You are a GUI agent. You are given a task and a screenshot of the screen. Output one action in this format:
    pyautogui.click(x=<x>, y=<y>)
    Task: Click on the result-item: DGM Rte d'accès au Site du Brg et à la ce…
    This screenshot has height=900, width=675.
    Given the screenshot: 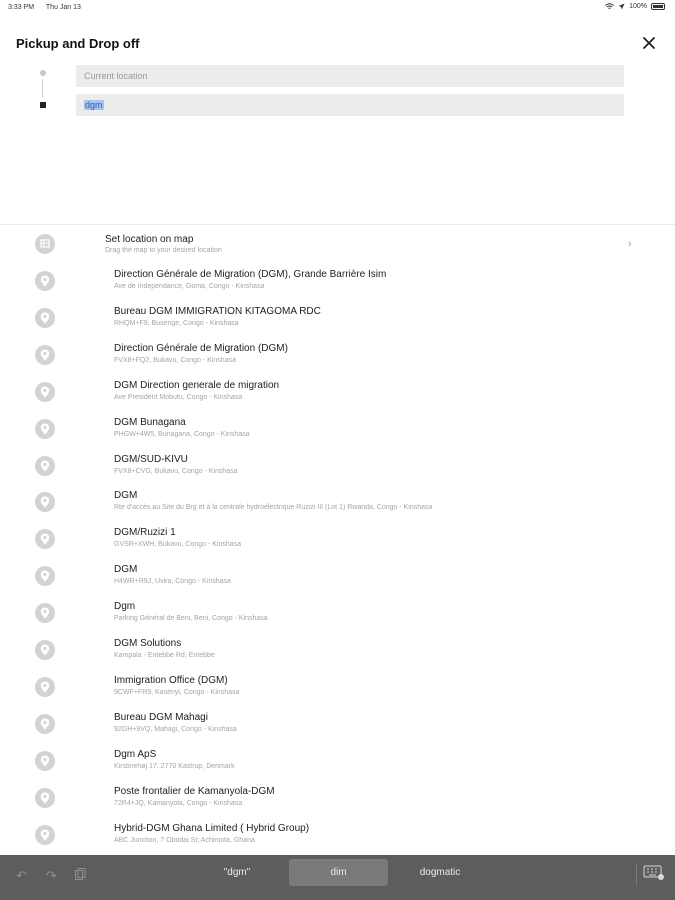 What is the action you would take?
    pyautogui.click(x=337, y=502)
    